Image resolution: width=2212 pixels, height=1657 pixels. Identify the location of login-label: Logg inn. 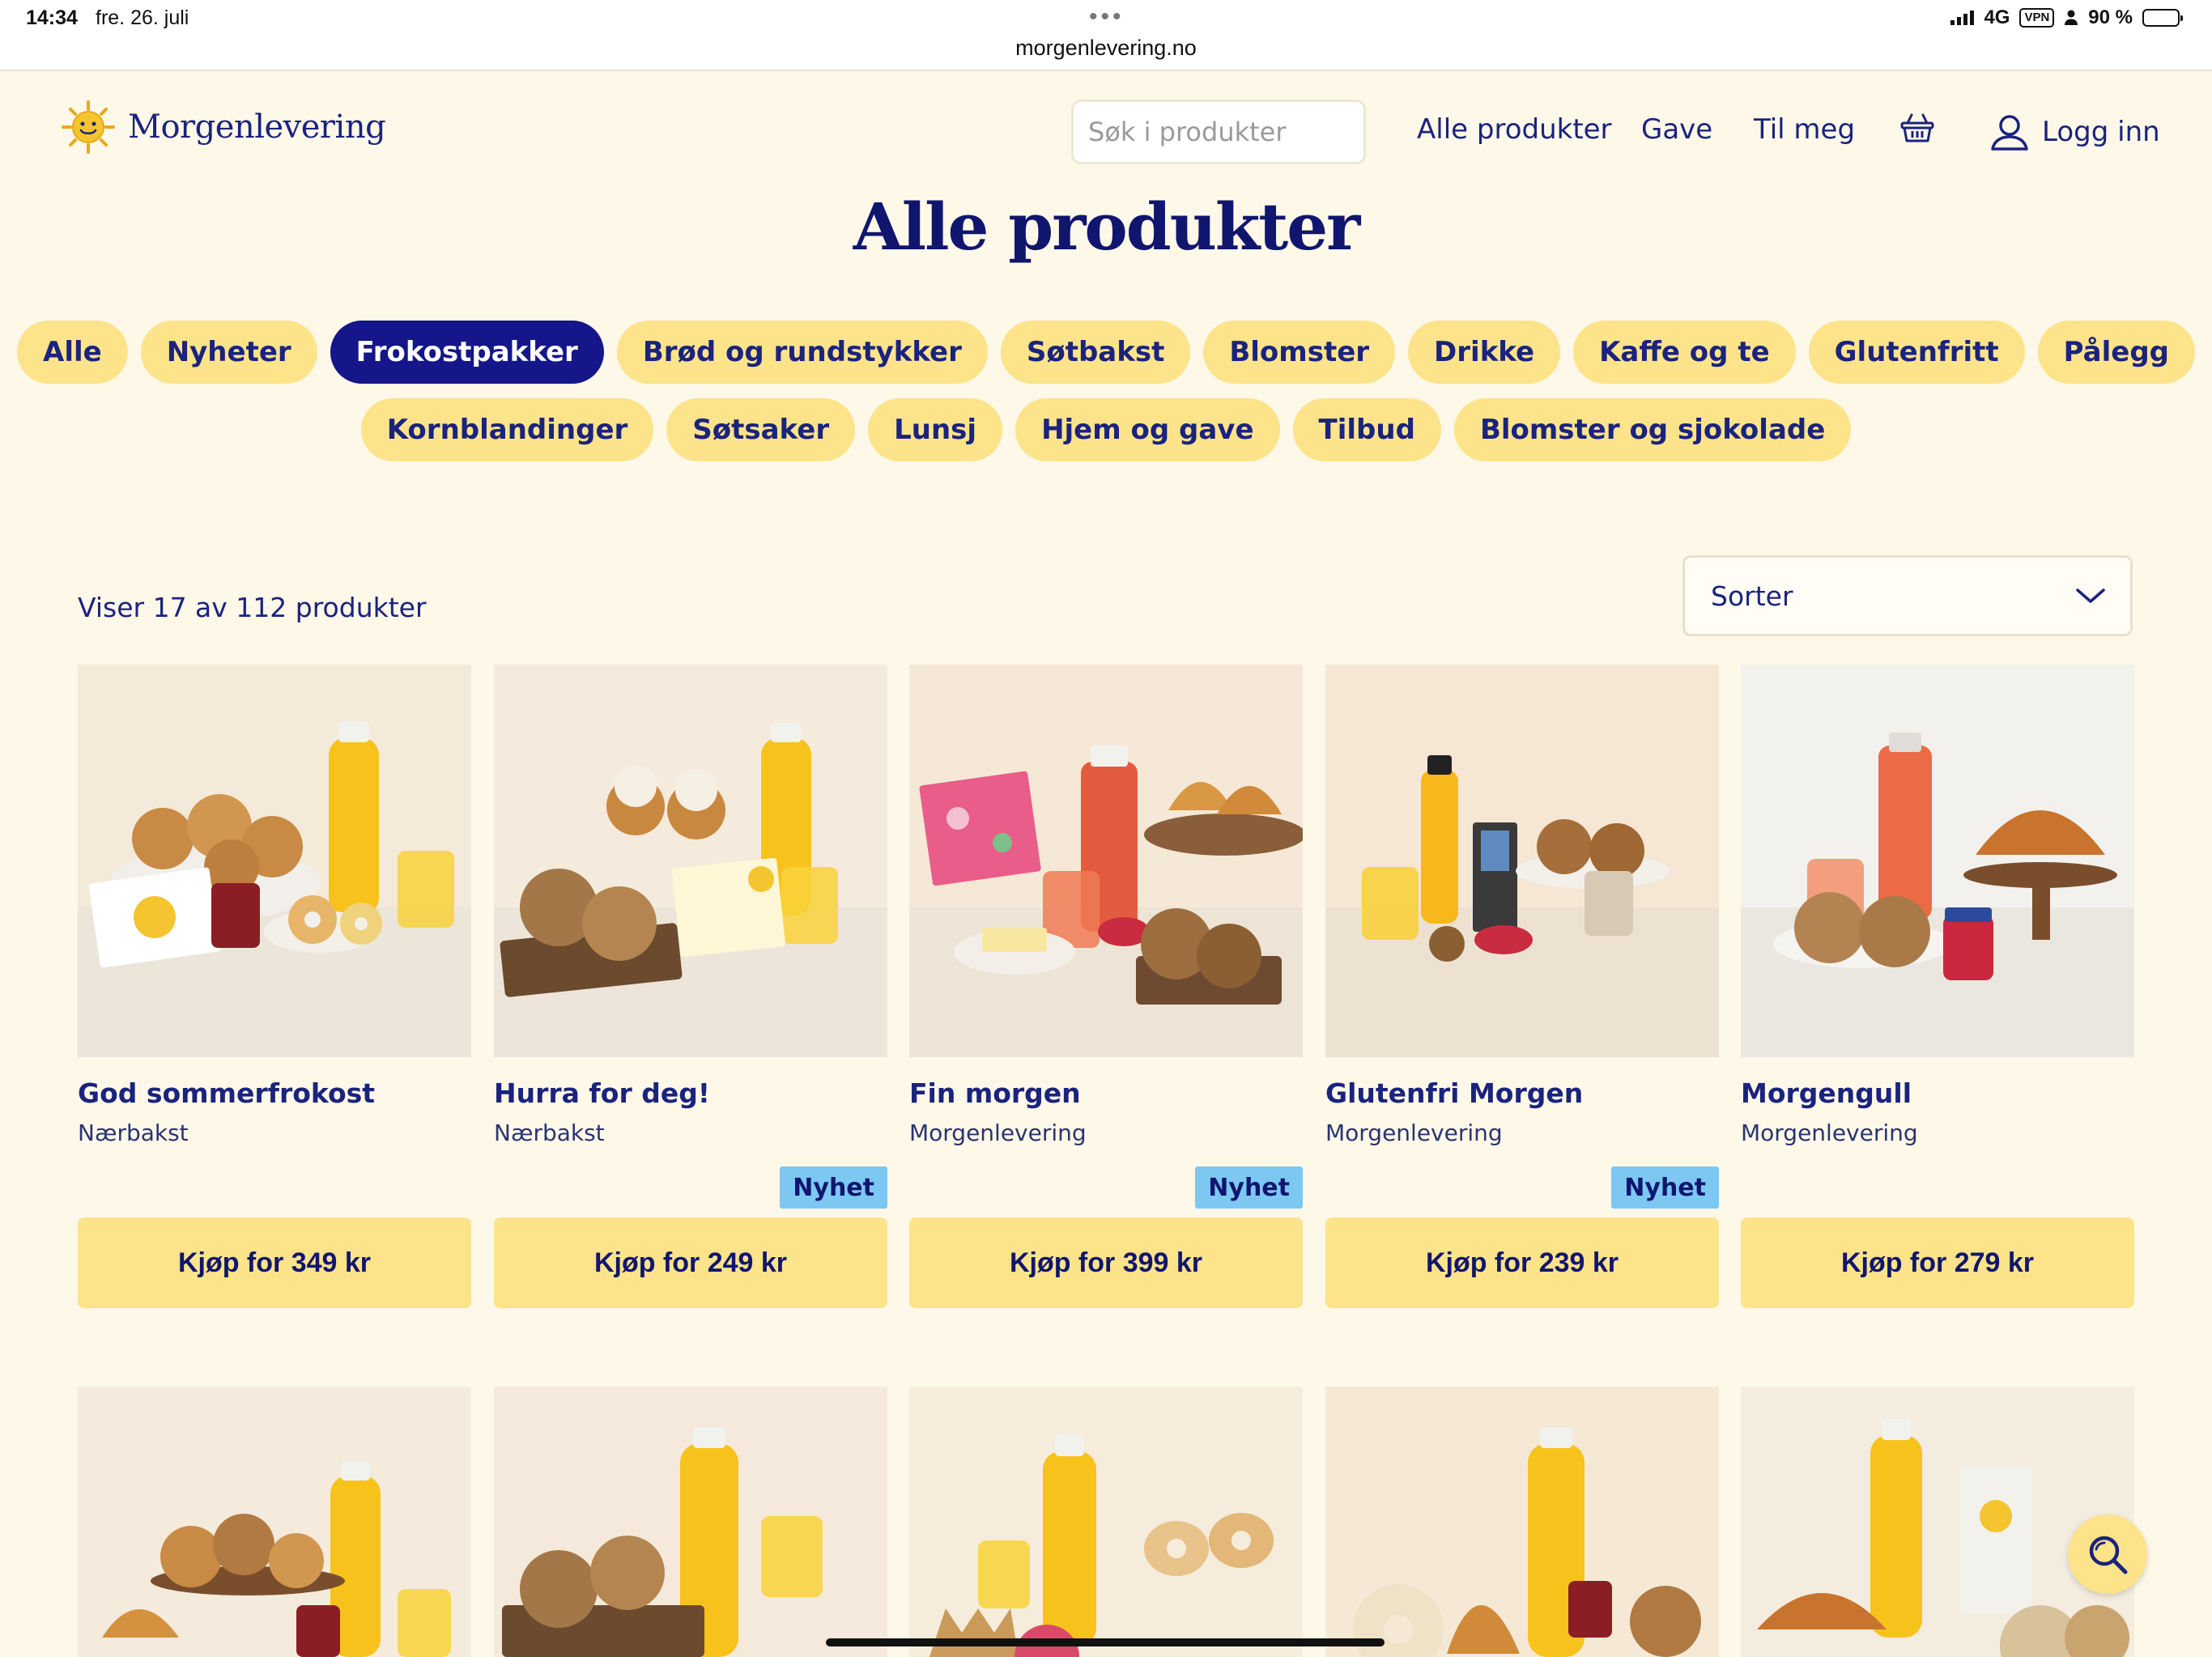
(2101, 132).